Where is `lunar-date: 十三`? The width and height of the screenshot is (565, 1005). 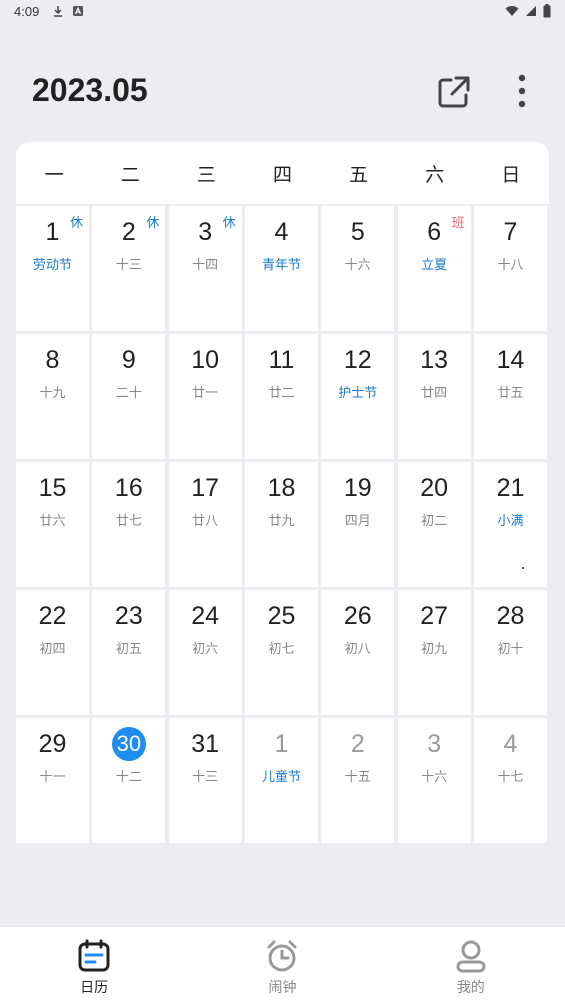 lunar-date: 十三 is located at coordinates (205, 777).